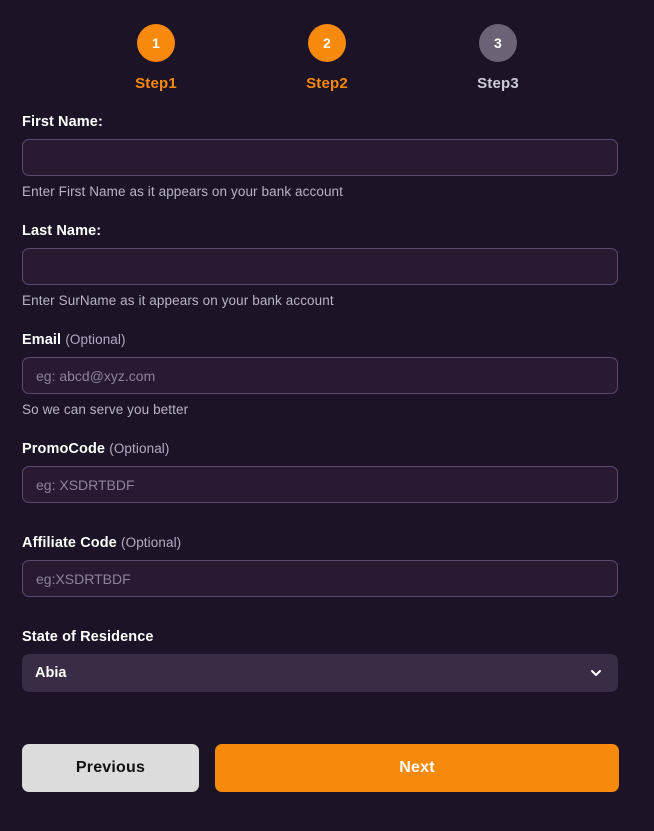  Describe the element at coordinates (320, 375) in the screenshot. I see `email-input` at that location.